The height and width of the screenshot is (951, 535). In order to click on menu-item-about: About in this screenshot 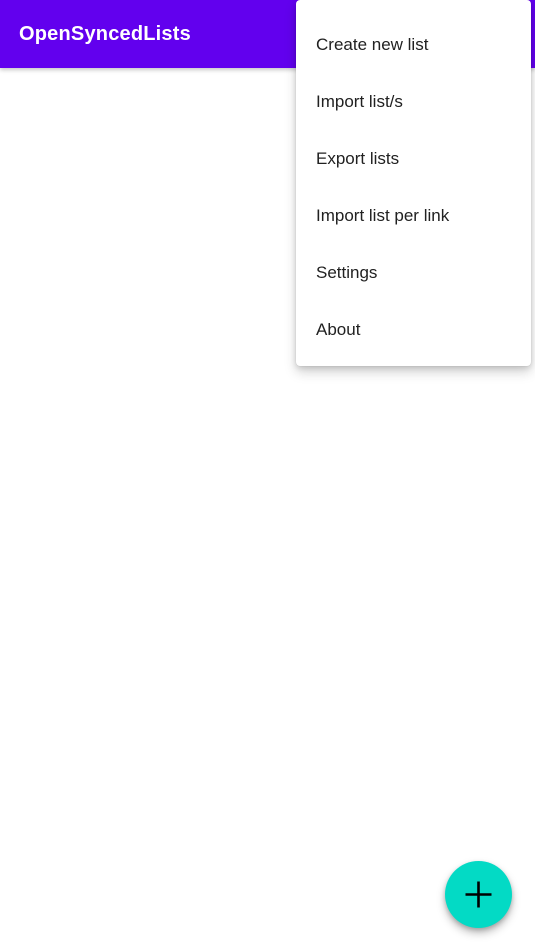, I will do `click(413, 329)`.